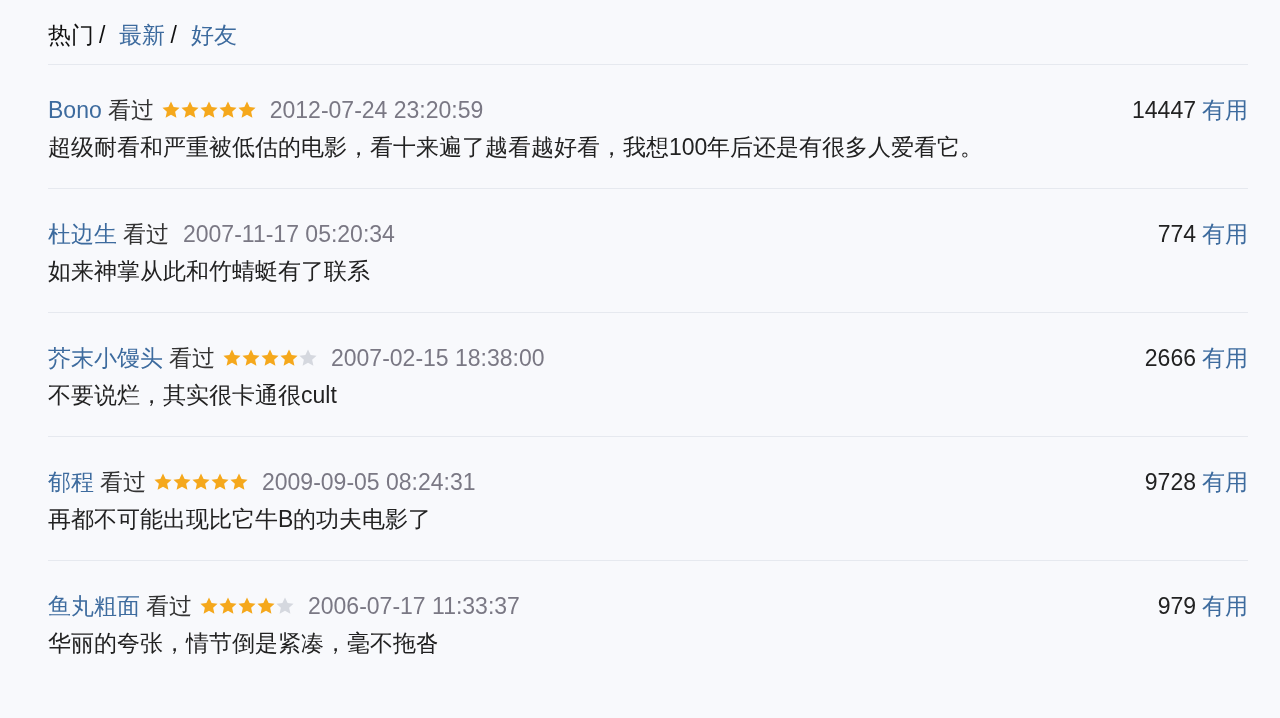  I want to click on review-text: 如来神掌从此和竹蜻蜓有了联系, so click(209, 271).